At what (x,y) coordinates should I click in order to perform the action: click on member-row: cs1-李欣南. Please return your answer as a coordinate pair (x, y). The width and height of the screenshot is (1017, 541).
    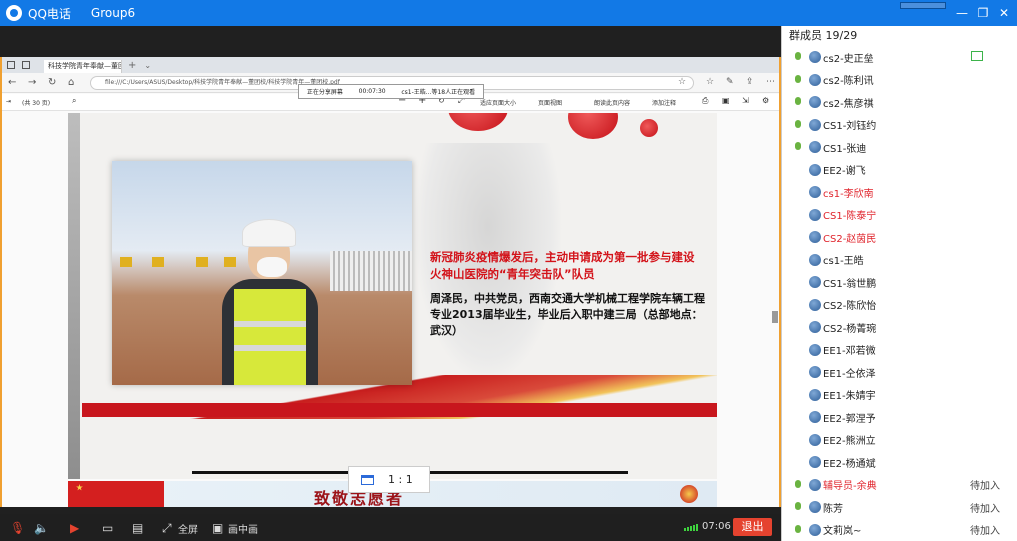
    Looking at the image, I should click on (899, 192).